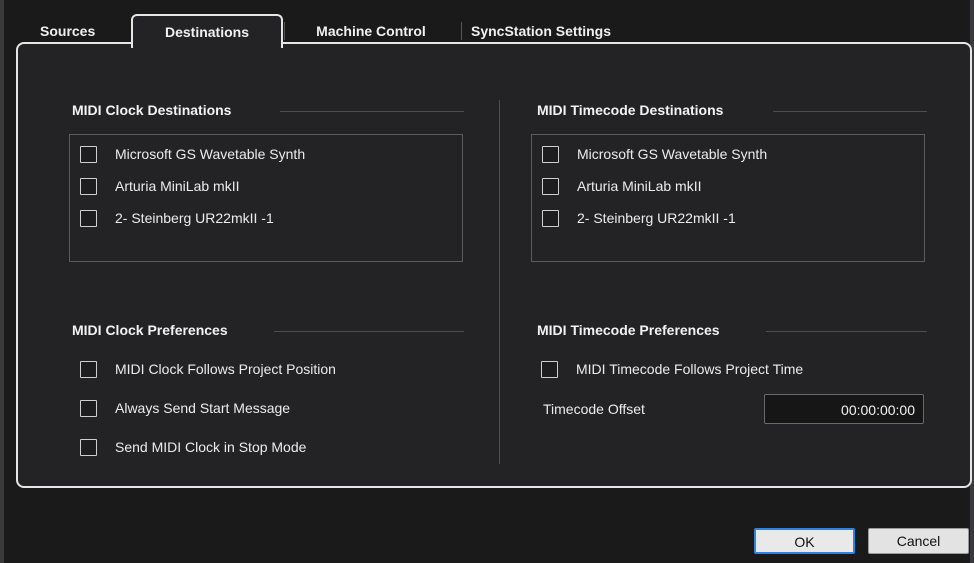 Image resolution: width=974 pixels, height=563 pixels. Describe the element at coordinates (225, 369) in the screenshot. I see `option-label: MIDI Clock Follows Project Position` at that location.